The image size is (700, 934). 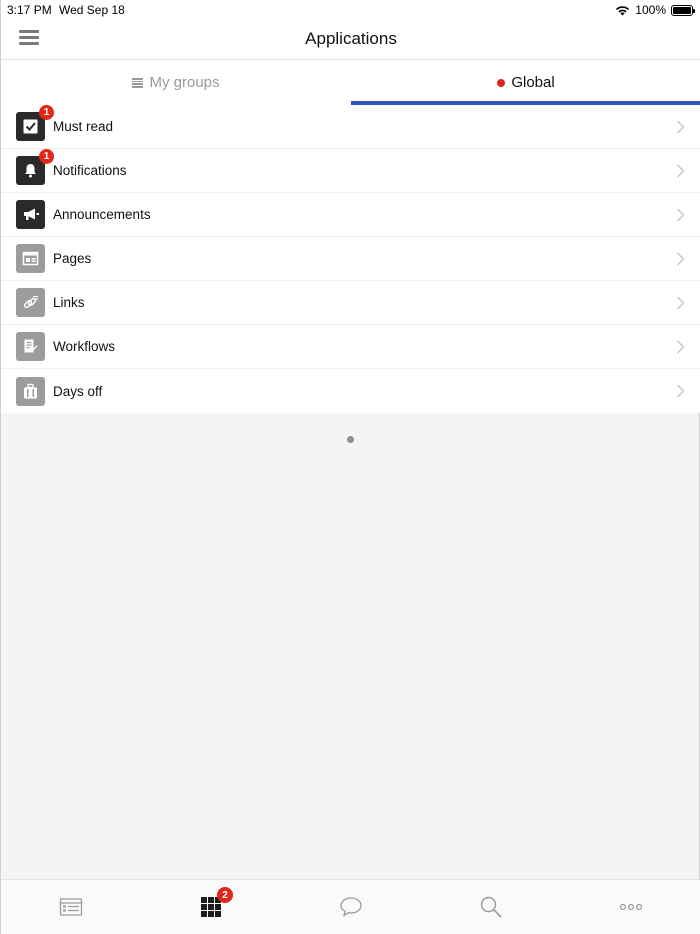 What do you see at coordinates (350, 439) in the screenshot?
I see `page-indicator-dot` at bounding box center [350, 439].